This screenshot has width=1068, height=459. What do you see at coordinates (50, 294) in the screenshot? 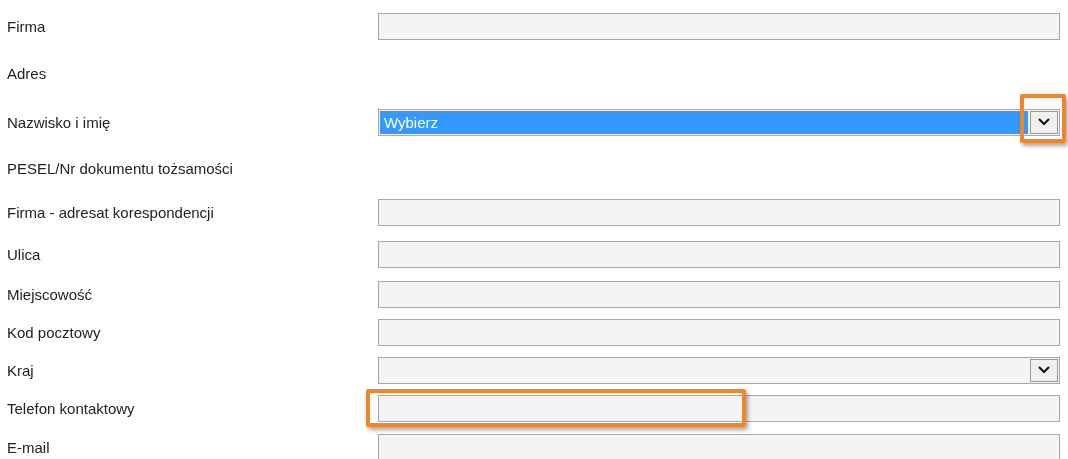
I see `field-label: Miejscowość` at bounding box center [50, 294].